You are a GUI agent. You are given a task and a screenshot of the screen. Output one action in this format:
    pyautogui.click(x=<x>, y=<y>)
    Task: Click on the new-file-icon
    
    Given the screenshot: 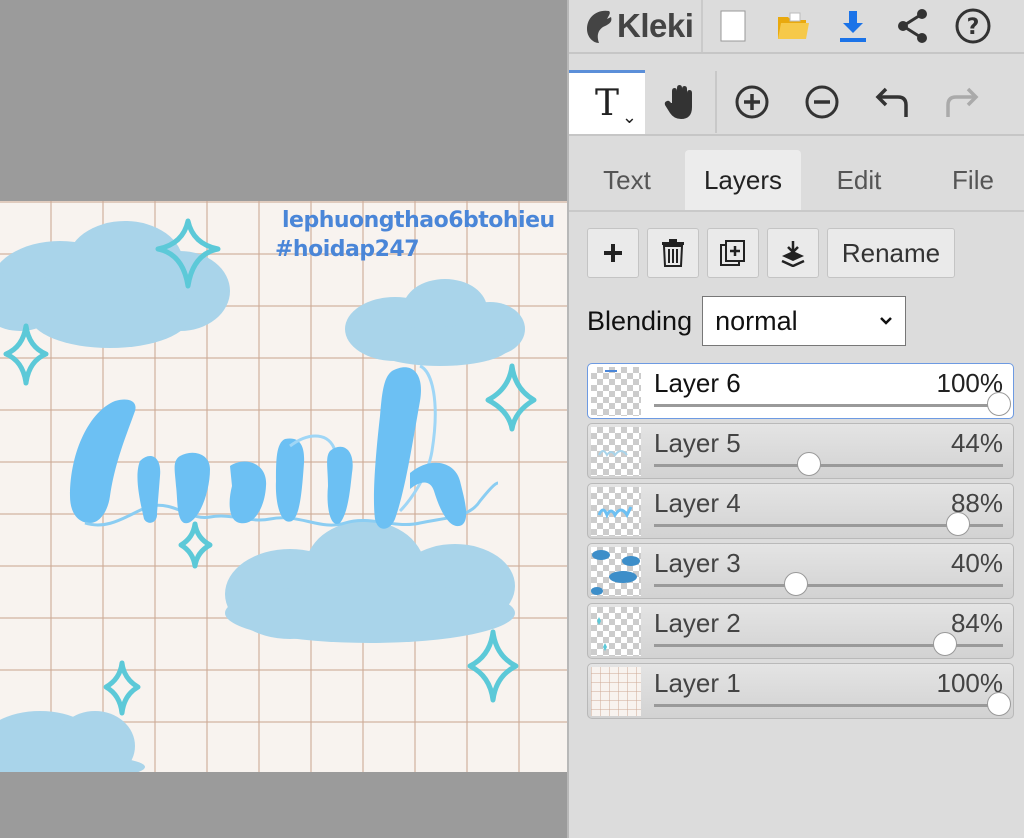 What is the action you would take?
    pyautogui.click(x=733, y=26)
    